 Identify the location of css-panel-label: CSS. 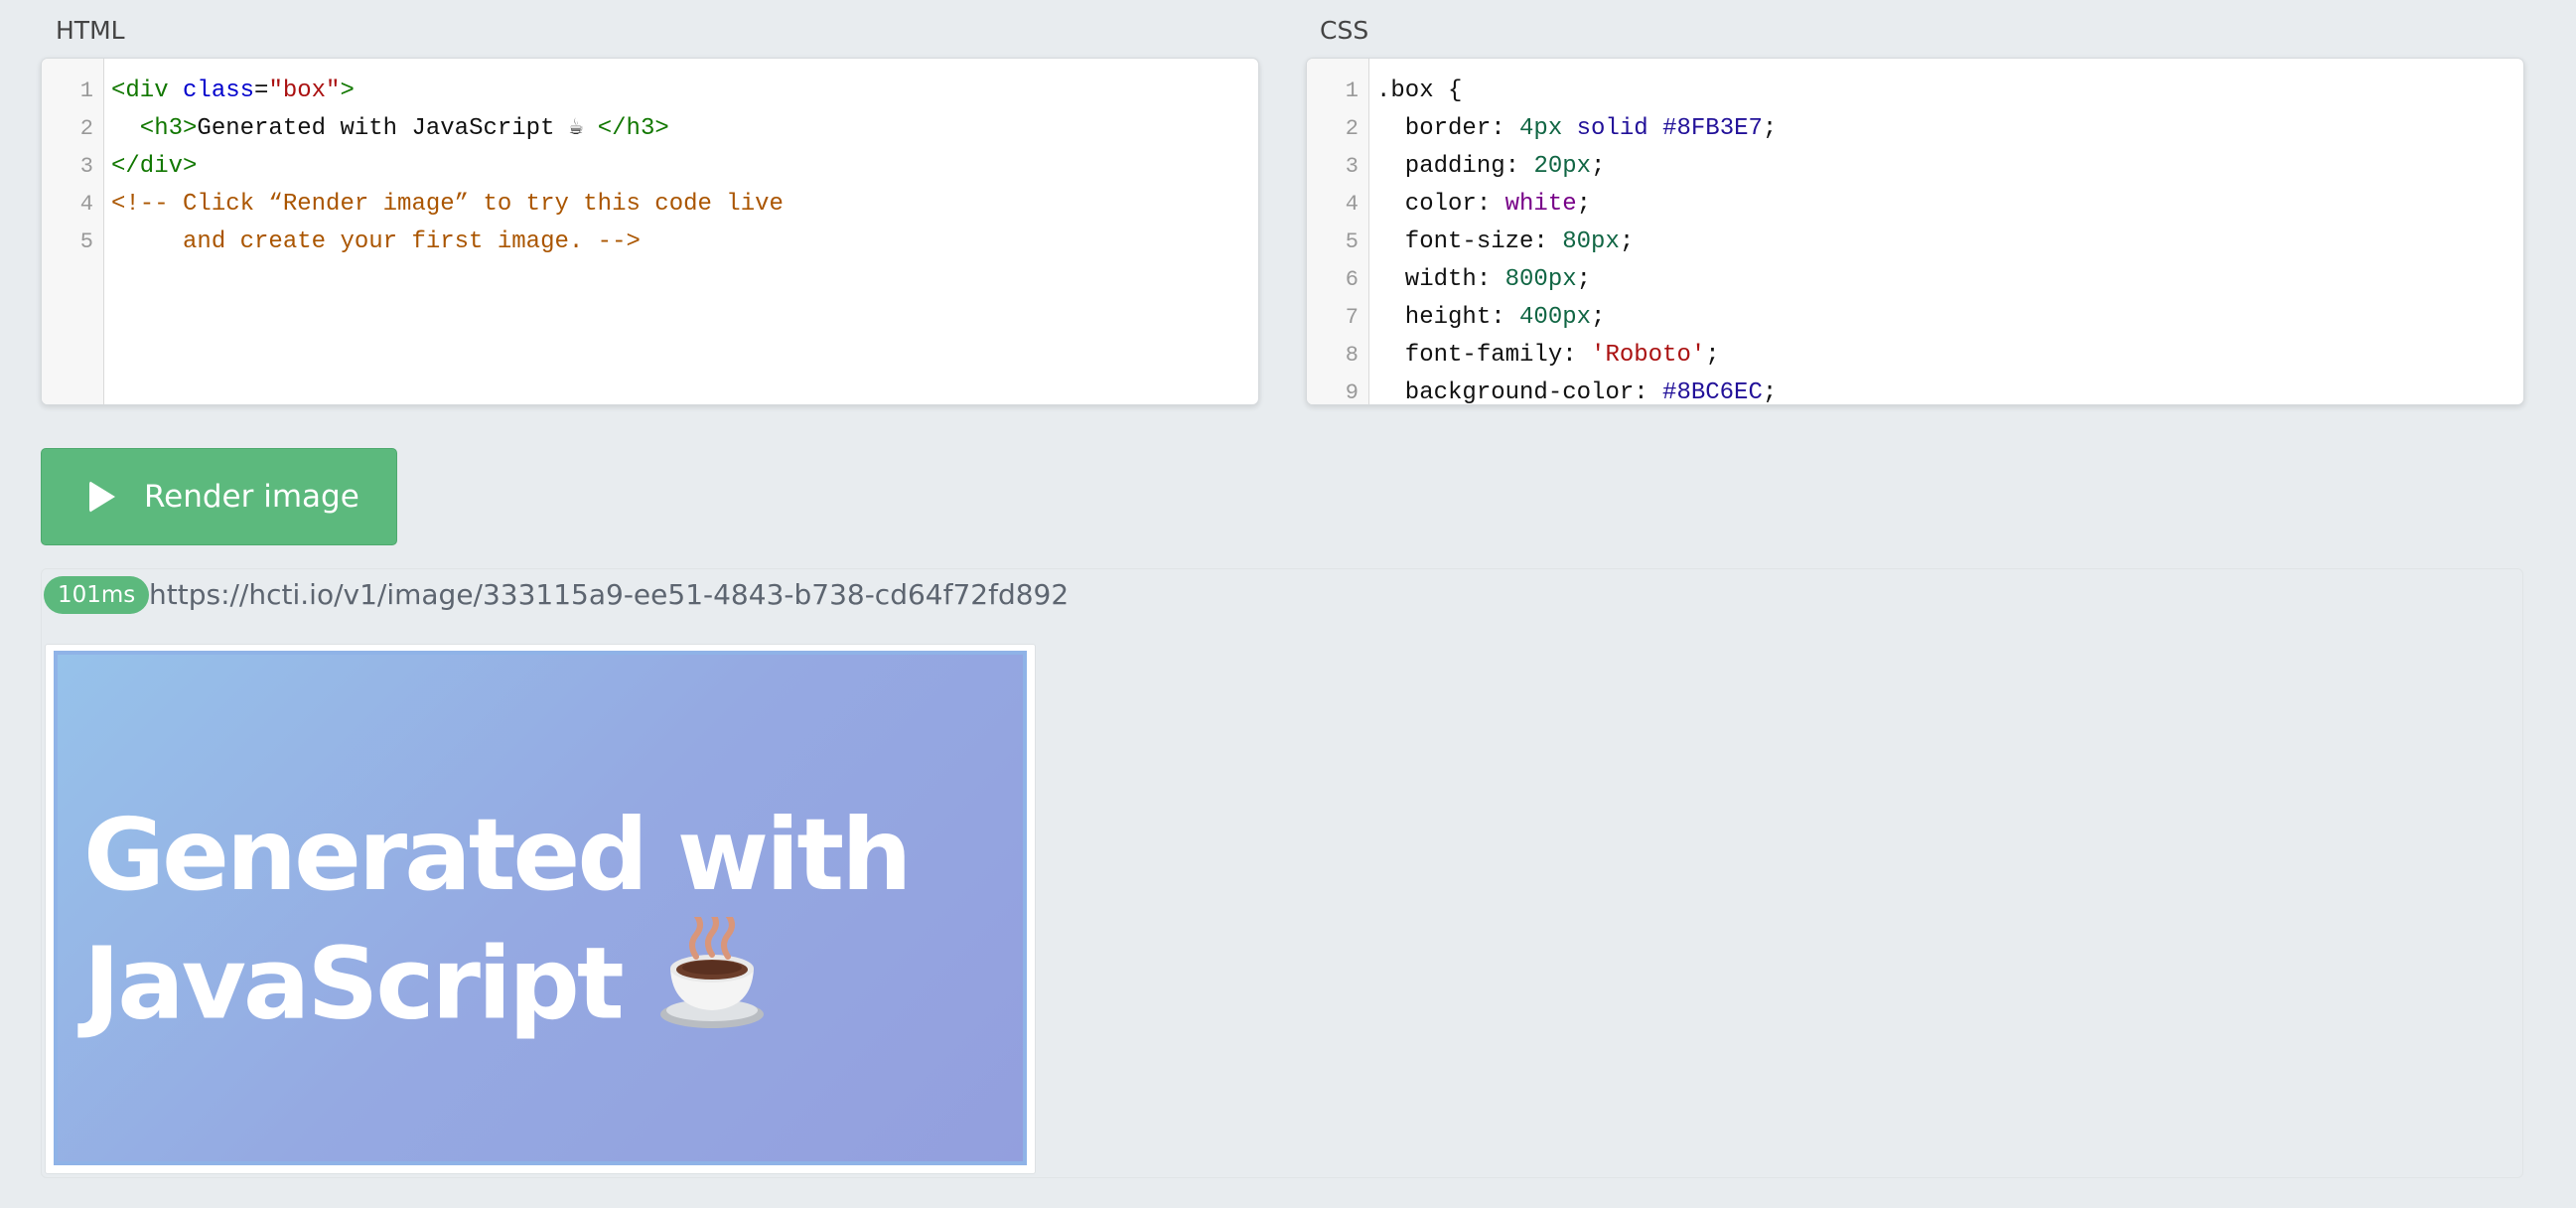
(1345, 31).